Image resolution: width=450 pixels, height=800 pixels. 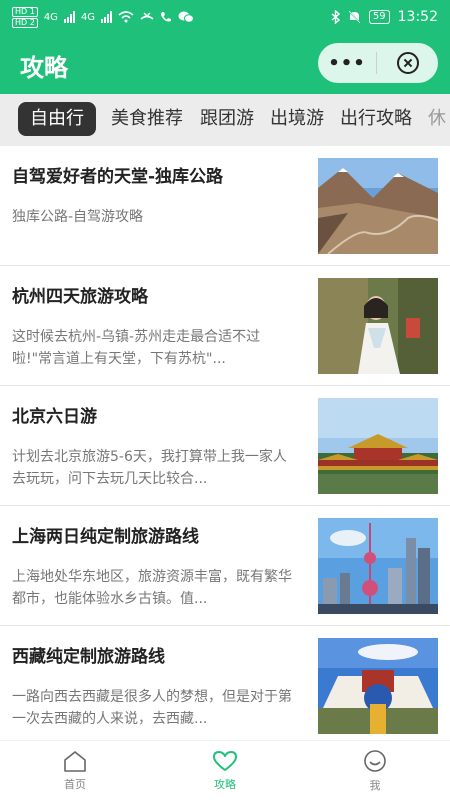 I want to click on bottom-nav: 首页 攻略 我, so click(x=225, y=770).